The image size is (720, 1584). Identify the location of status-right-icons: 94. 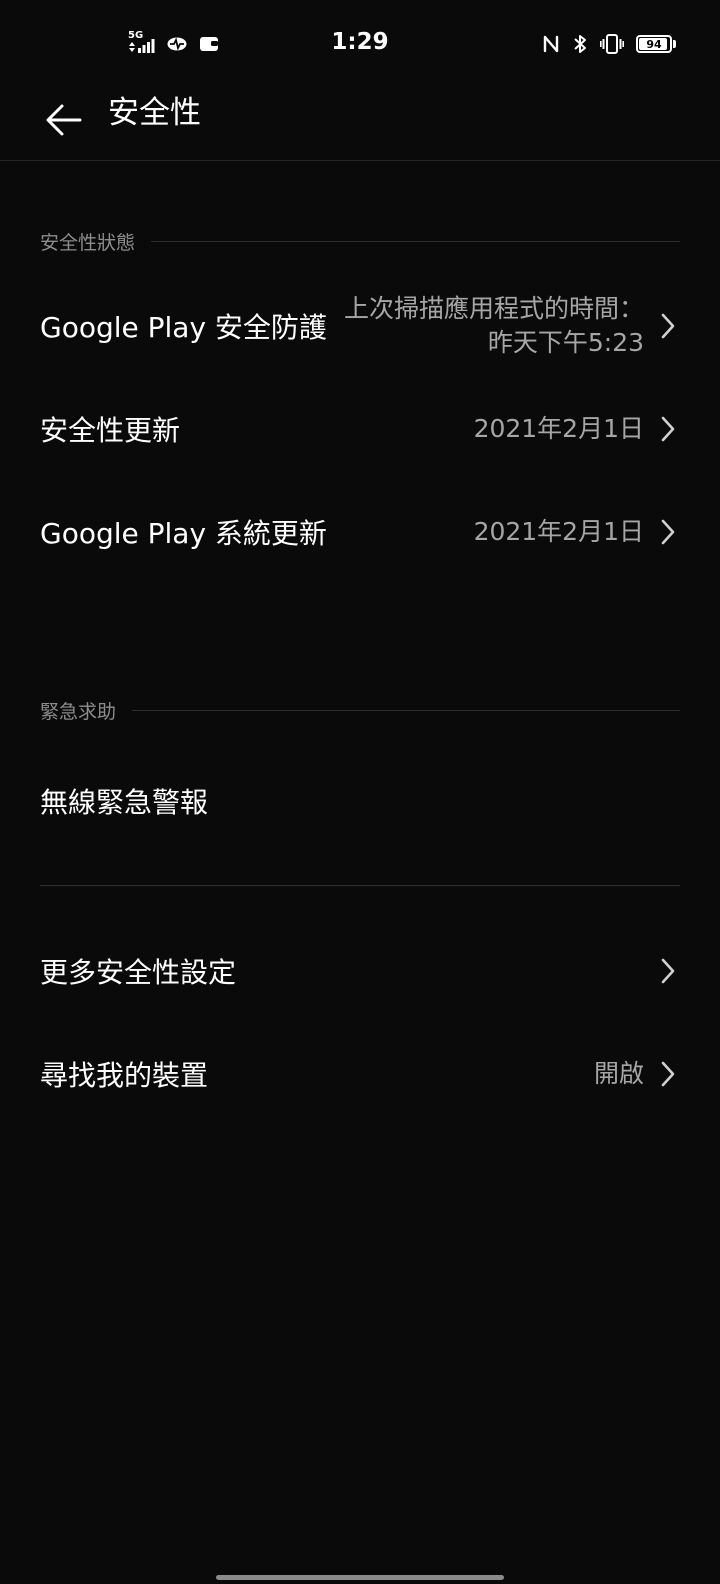
(609, 44).